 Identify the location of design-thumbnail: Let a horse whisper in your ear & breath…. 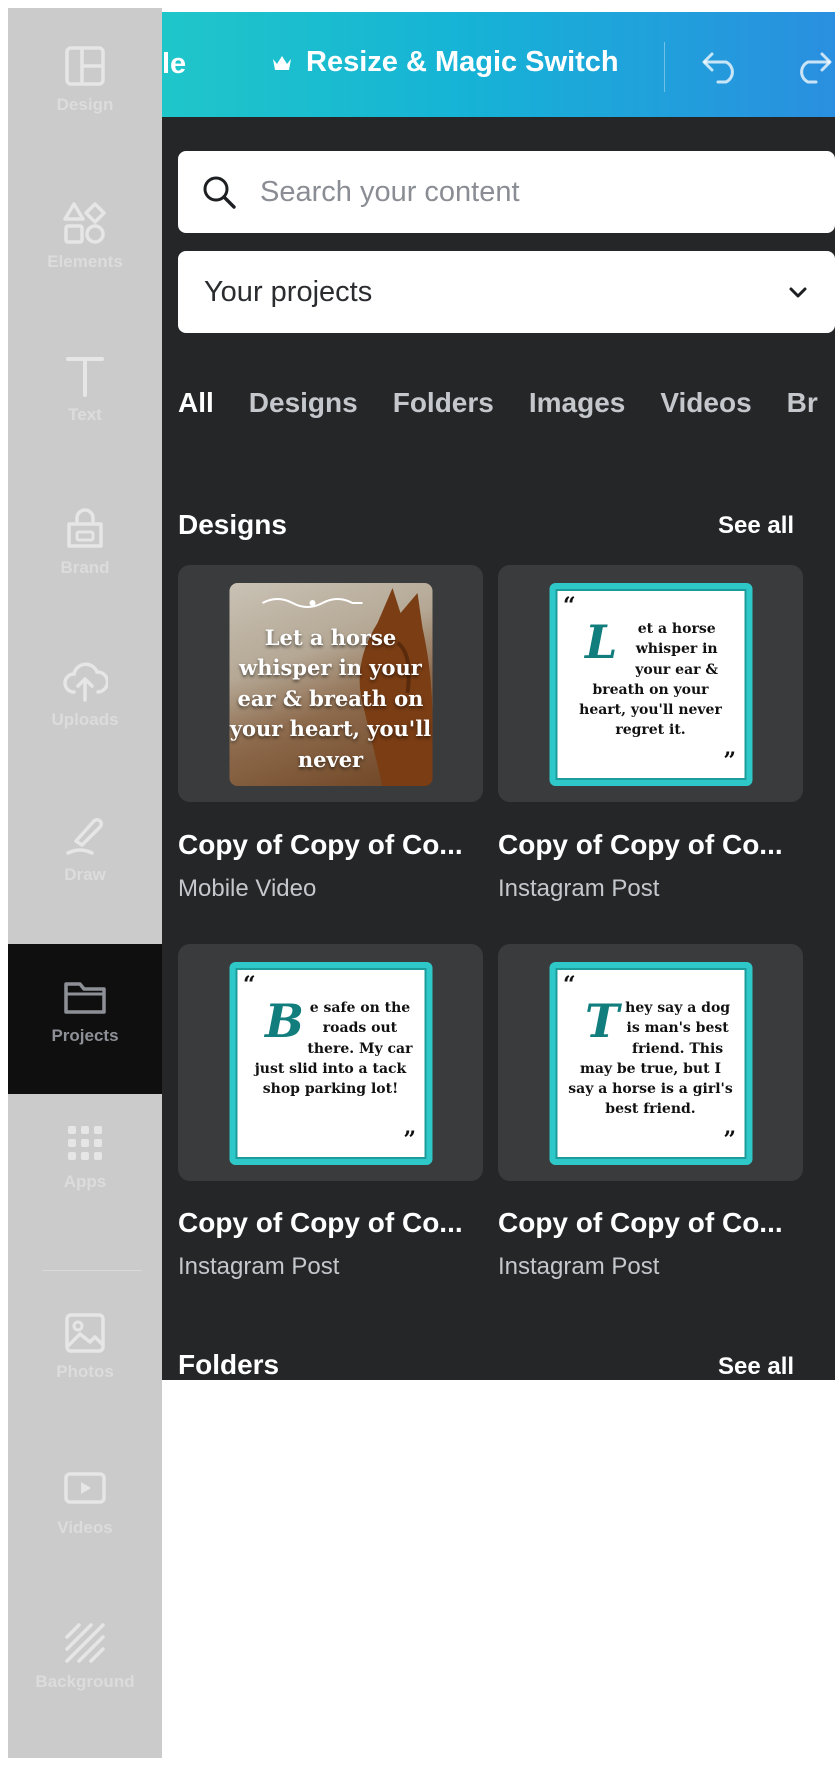
(330, 684).